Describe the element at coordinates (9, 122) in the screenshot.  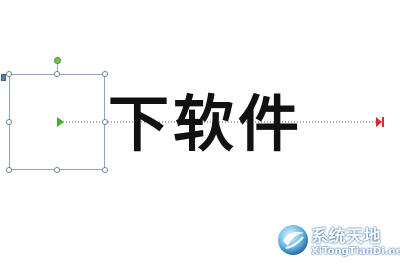
I see `resize-handle-middle-left` at that location.